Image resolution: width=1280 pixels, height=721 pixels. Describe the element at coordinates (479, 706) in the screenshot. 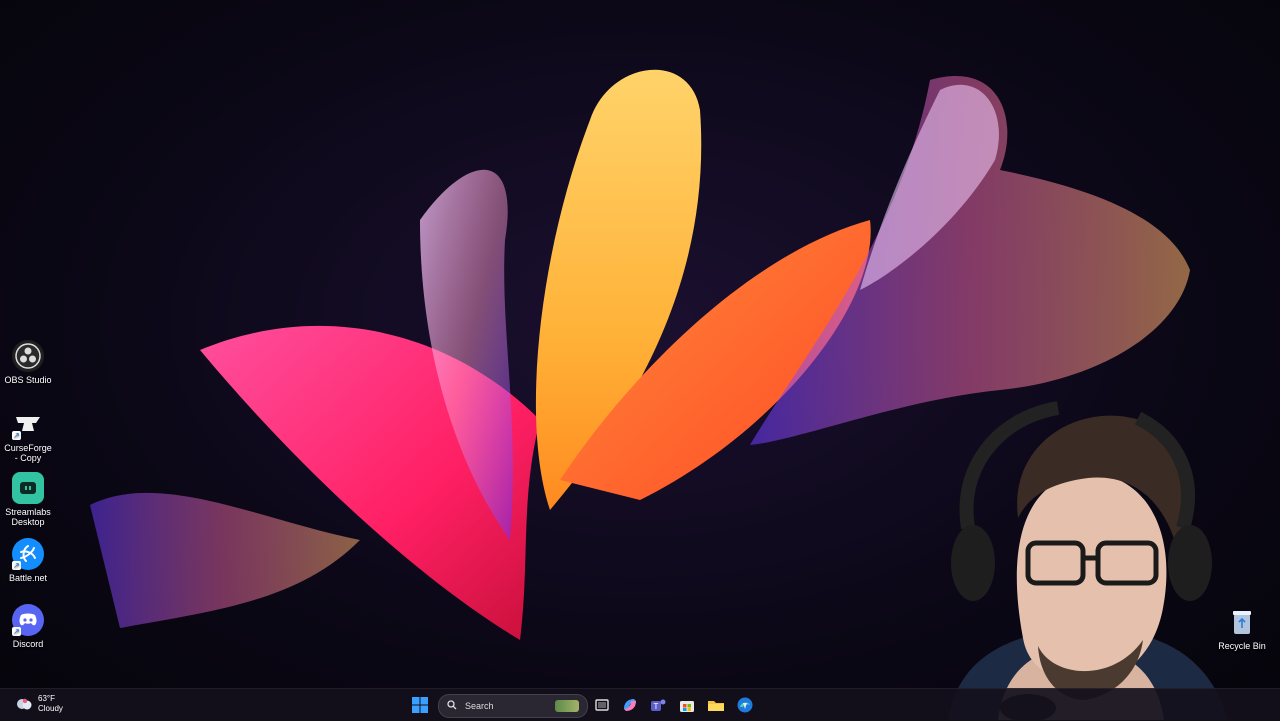

I see `search-placeholder: Search` at that location.